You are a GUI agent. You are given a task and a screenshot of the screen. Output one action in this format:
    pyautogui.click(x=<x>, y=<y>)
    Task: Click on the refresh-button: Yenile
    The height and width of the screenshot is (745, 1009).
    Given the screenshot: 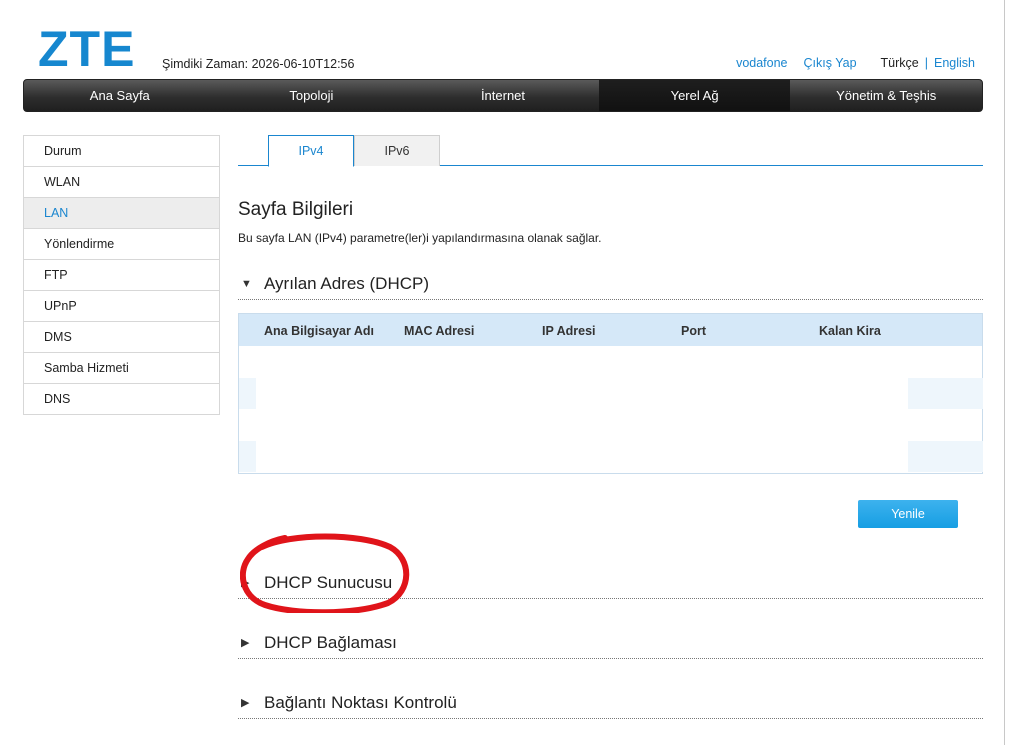 What is the action you would take?
    pyautogui.click(x=908, y=514)
    